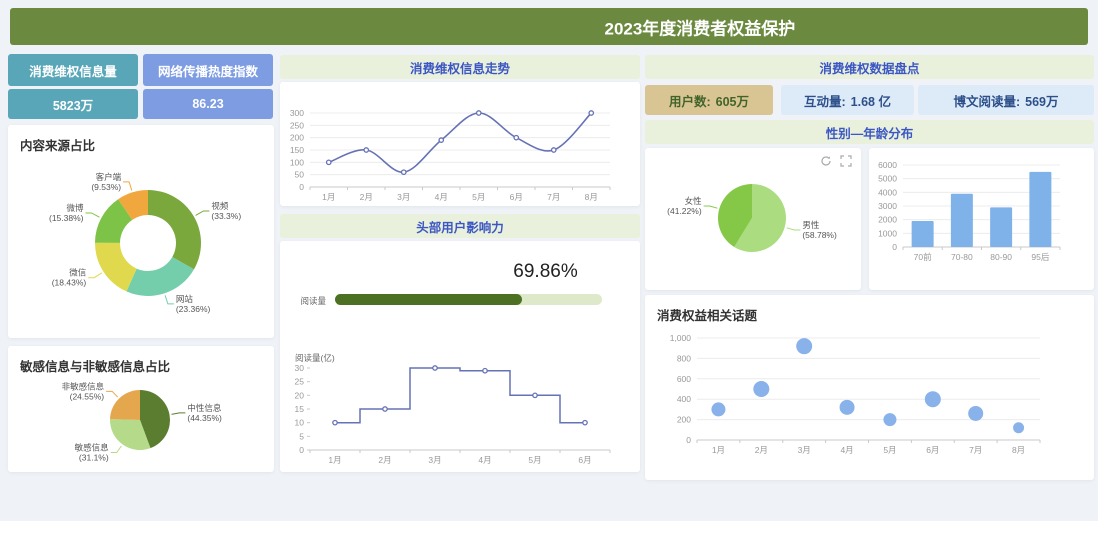 Image resolution: width=1098 pixels, height=546 pixels. Describe the element at coordinates (460, 226) in the screenshot. I see `influence-section-header: 头部用户影响力` at that location.